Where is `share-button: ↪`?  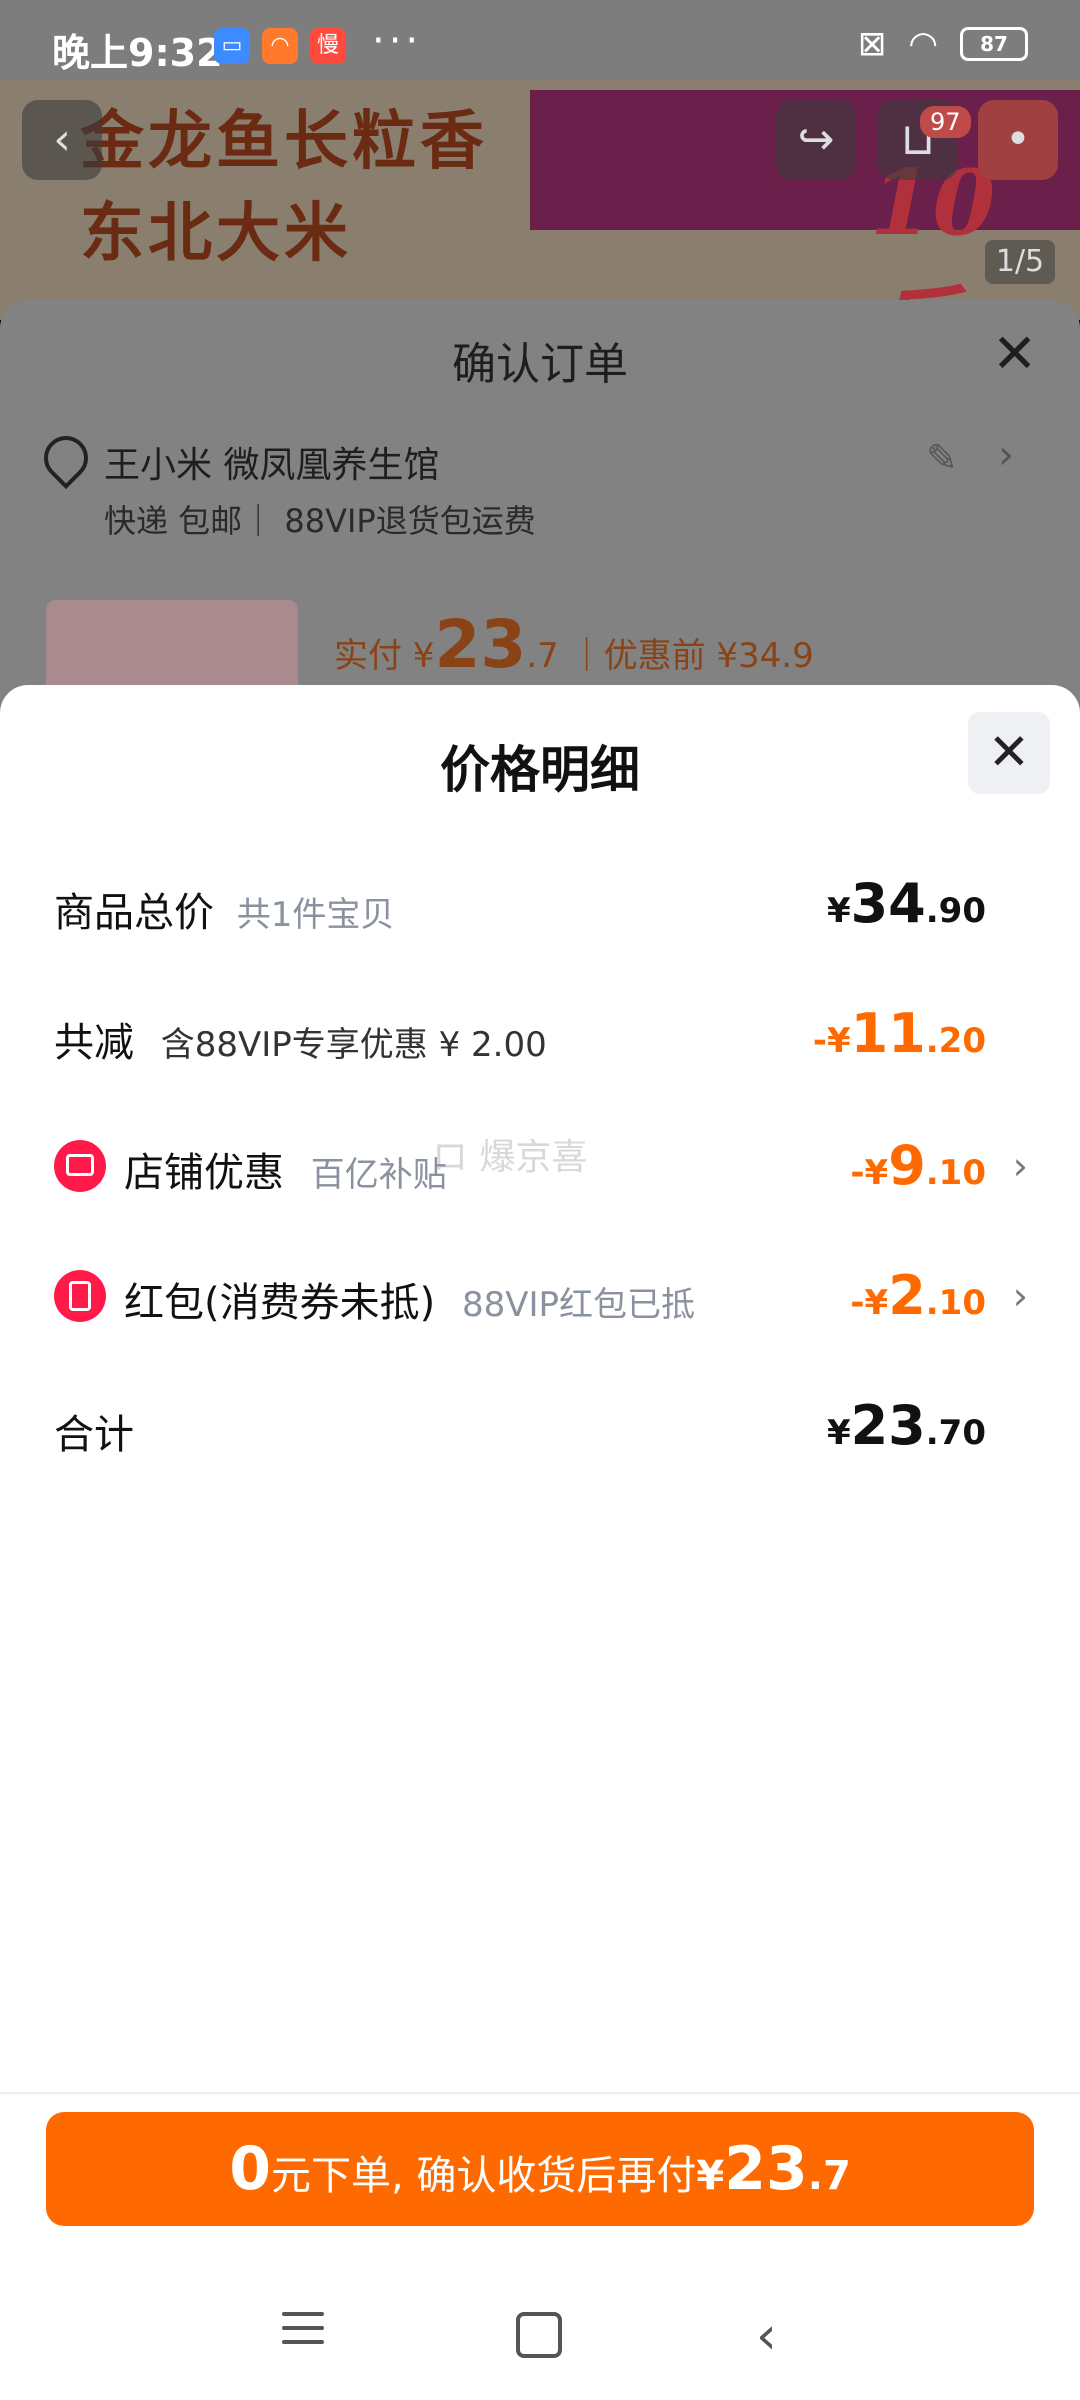
share-button: ↪ is located at coordinates (816, 140).